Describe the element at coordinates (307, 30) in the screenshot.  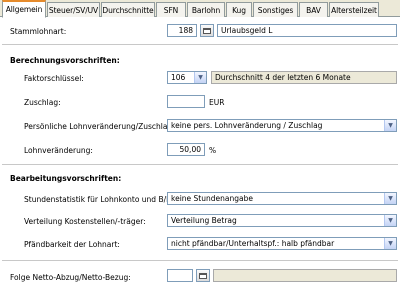
I see `stammlohnart-name-field: Urlaubsgeld L` at that location.